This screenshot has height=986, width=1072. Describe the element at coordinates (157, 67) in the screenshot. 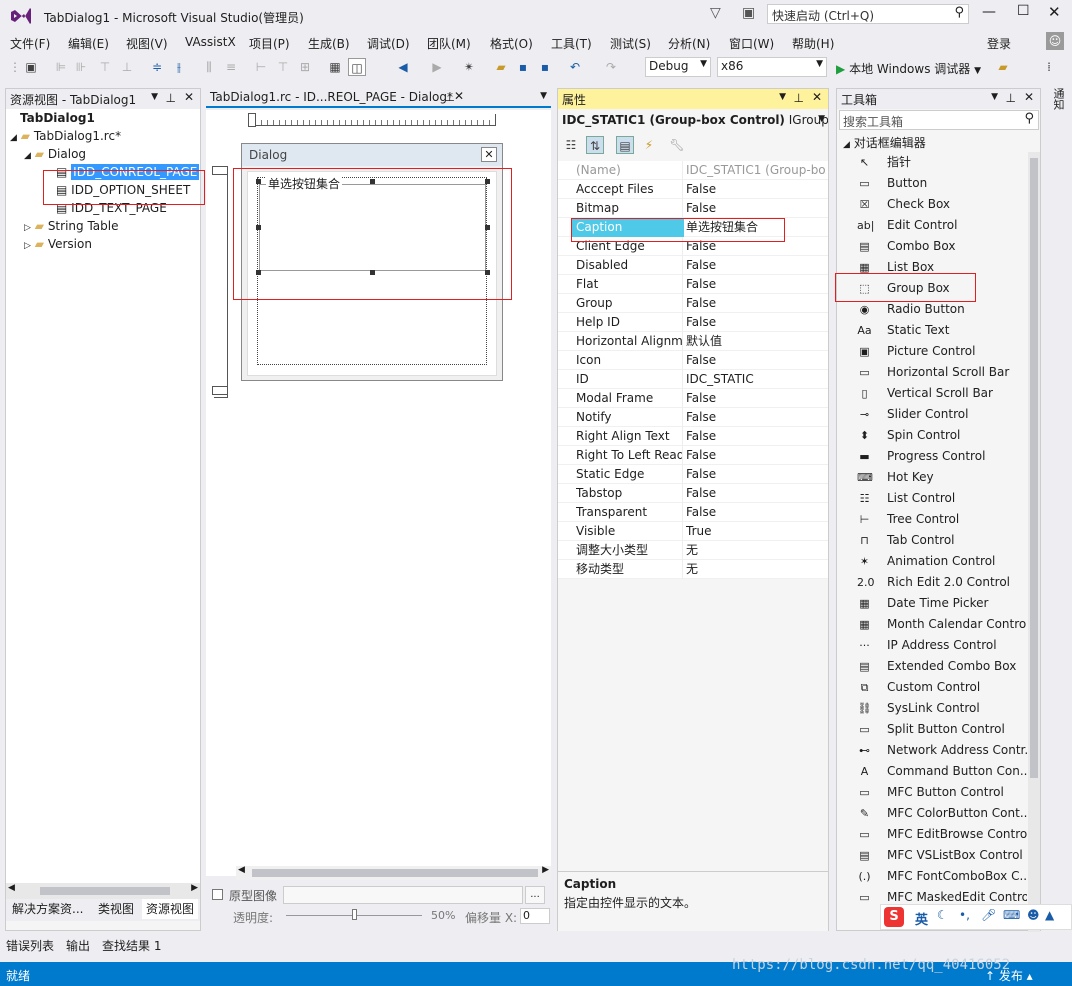

I see `center-vertical-icon: ≑` at that location.